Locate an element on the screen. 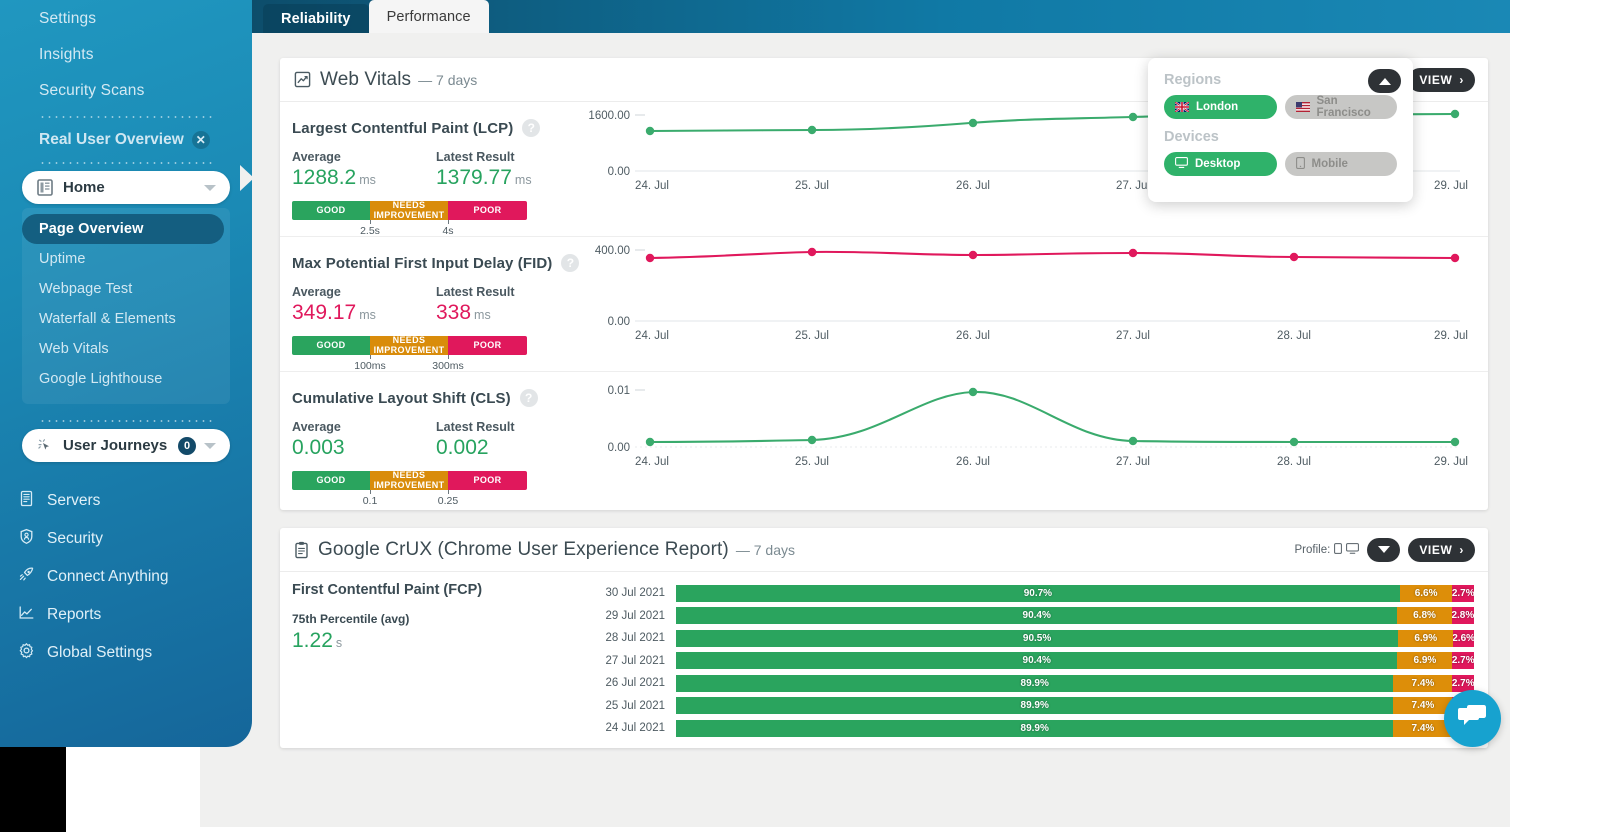  sidebar-user-journeys-dropdown: User Journeys 0 is located at coordinates (126, 445).